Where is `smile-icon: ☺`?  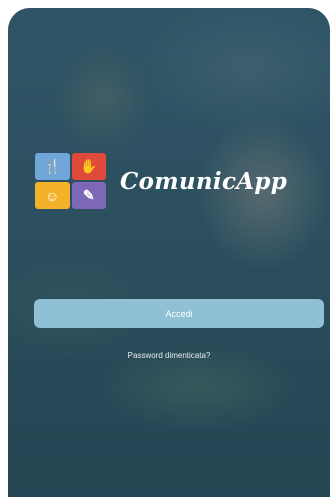
smile-icon: ☺ is located at coordinates (52, 195).